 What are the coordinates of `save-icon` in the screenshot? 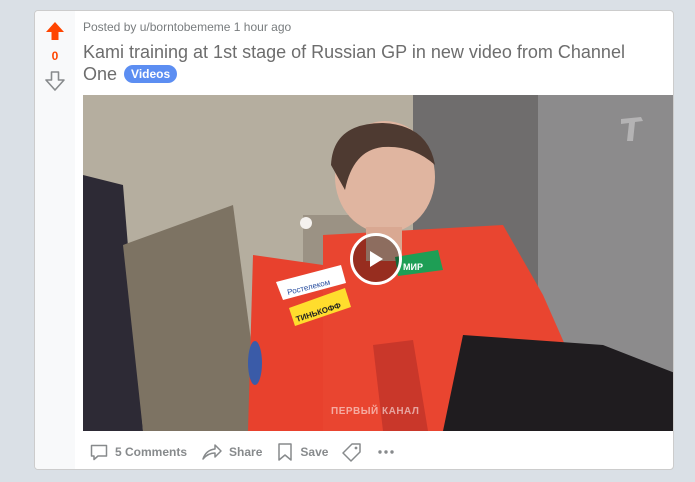 It's located at (285, 452).